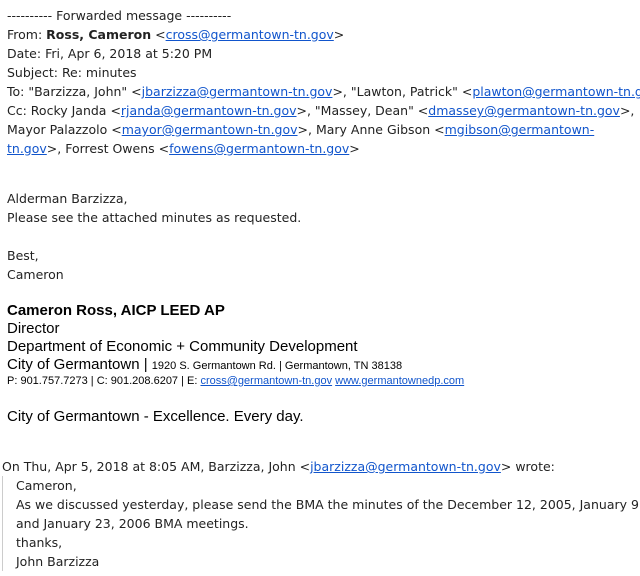 The height and width of the screenshot is (576, 640). What do you see at coordinates (33, 328) in the screenshot?
I see `signature-title: Director` at bounding box center [33, 328].